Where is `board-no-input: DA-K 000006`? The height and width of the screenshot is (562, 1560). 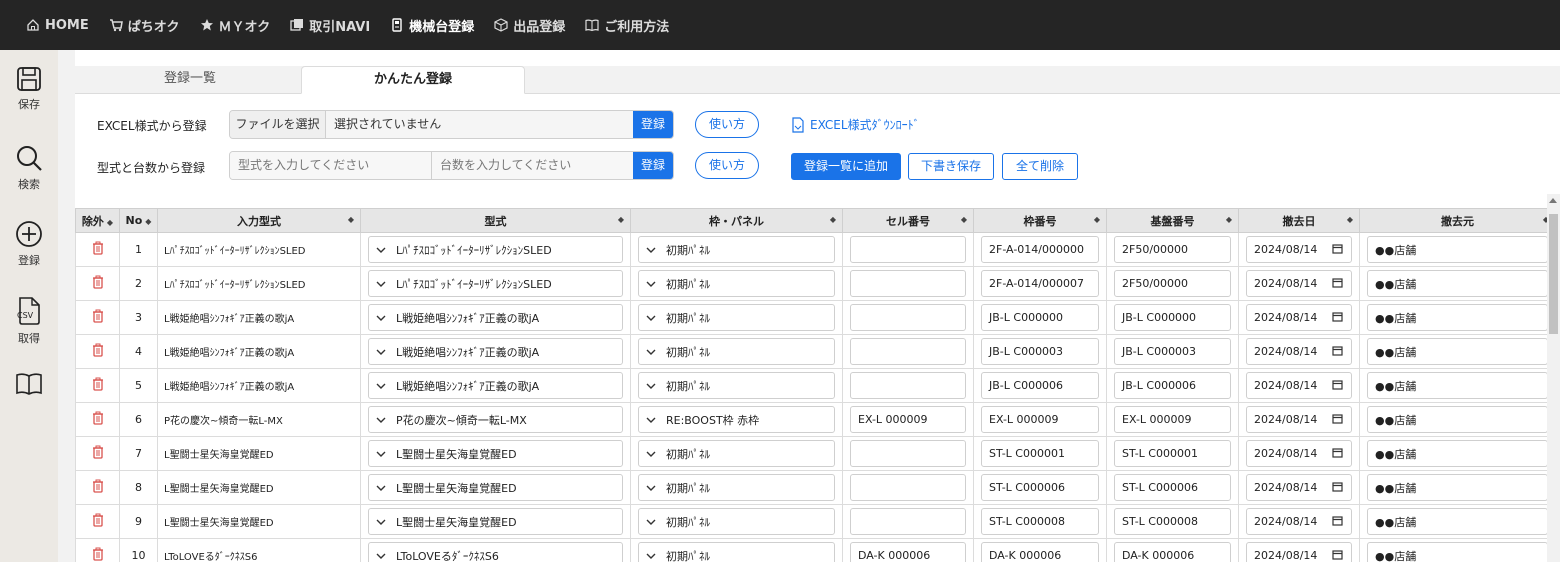
board-no-input: DA-K 000006 is located at coordinates (1172, 552).